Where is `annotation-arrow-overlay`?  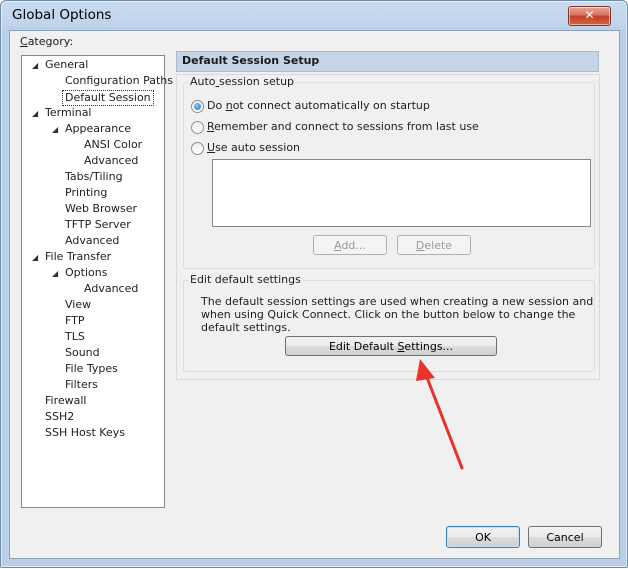 annotation-arrow-overlay is located at coordinates (440, 414).